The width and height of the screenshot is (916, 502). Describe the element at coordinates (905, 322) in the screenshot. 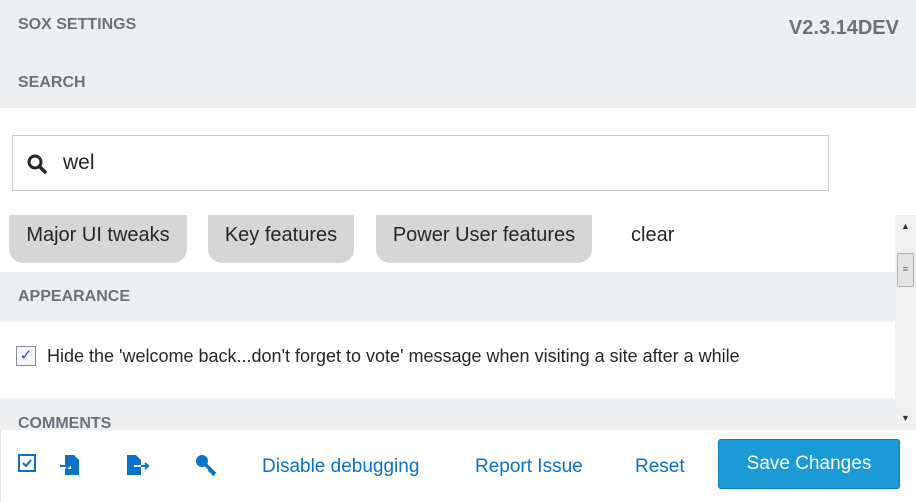

I see `scrollbar: ▲ ≡ ▼` at that location.